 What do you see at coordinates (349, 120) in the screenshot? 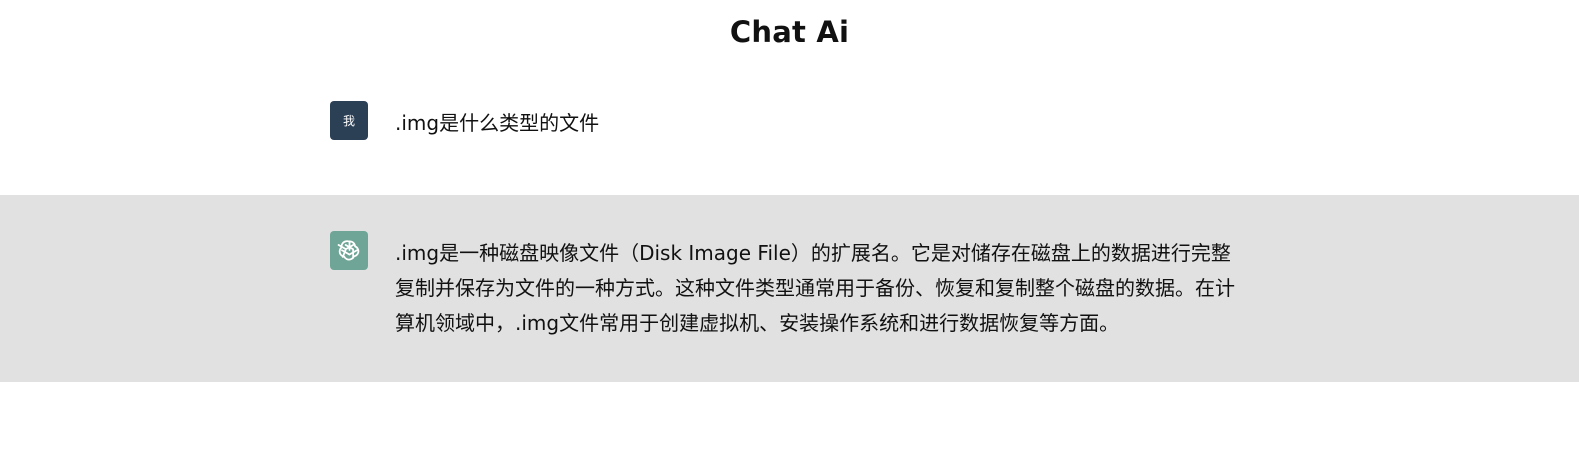
I see `user-avatar: 我` at bounding box center [349, 120].